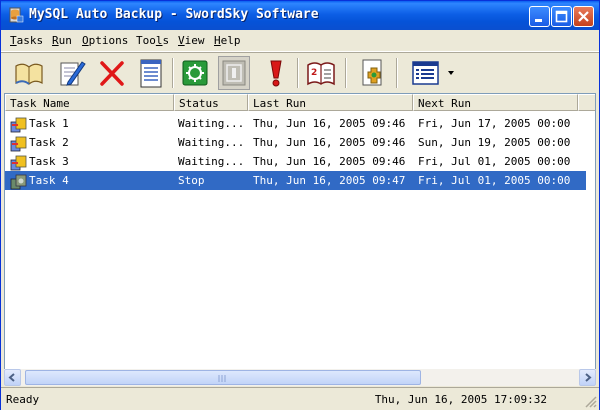 Image resolution: width=600 pixels, height=410 pixels. What do you see at coordinates (329, 180) in the screenshot?
I see `task-last-run: Thu, Jun 16, 2005 09:47` at bounding box center [329, 180].